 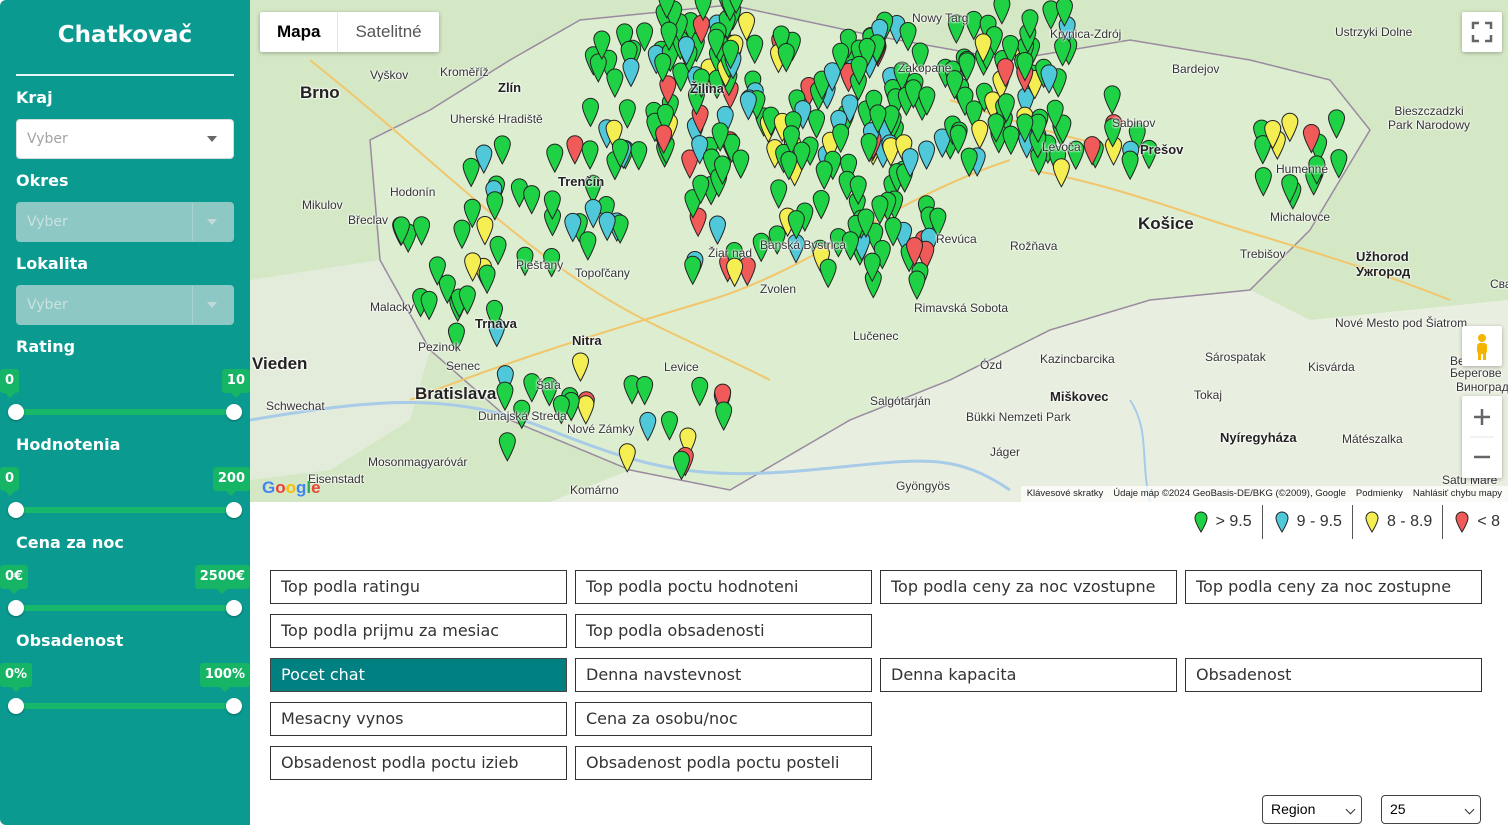 What do you see at coordinates (1018, 417) in the screenshot?
I see `place-label: Bükki Nemzeti Park` at bounding box center [1018, 417].